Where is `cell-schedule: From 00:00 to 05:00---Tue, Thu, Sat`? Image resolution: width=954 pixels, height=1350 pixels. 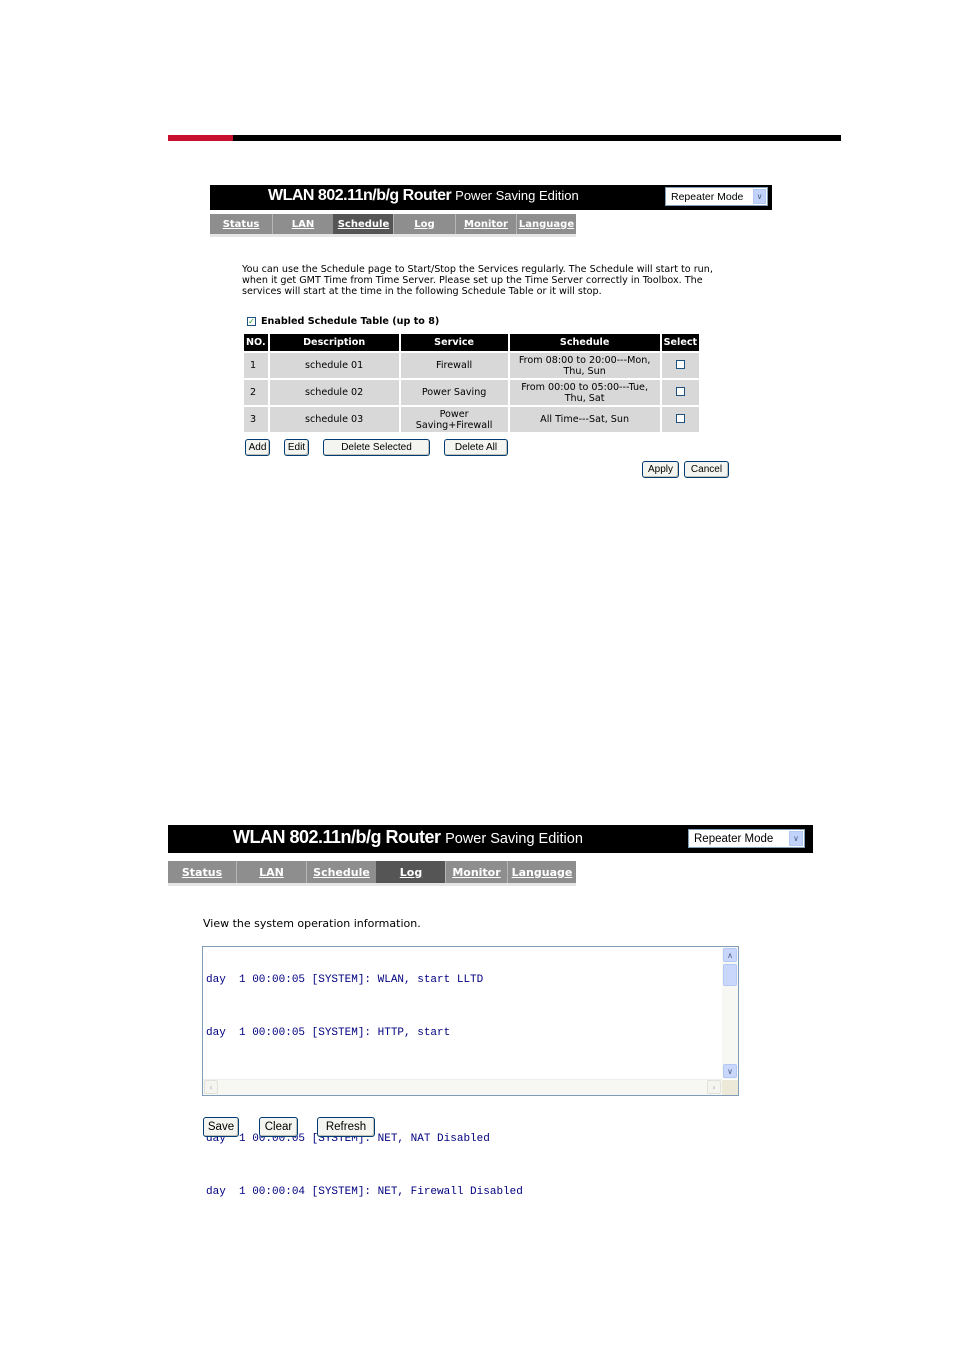 cell-schedule: From 00:00 to 05:00---Tue, Thu, Sat is located at coordinates (584, 392).